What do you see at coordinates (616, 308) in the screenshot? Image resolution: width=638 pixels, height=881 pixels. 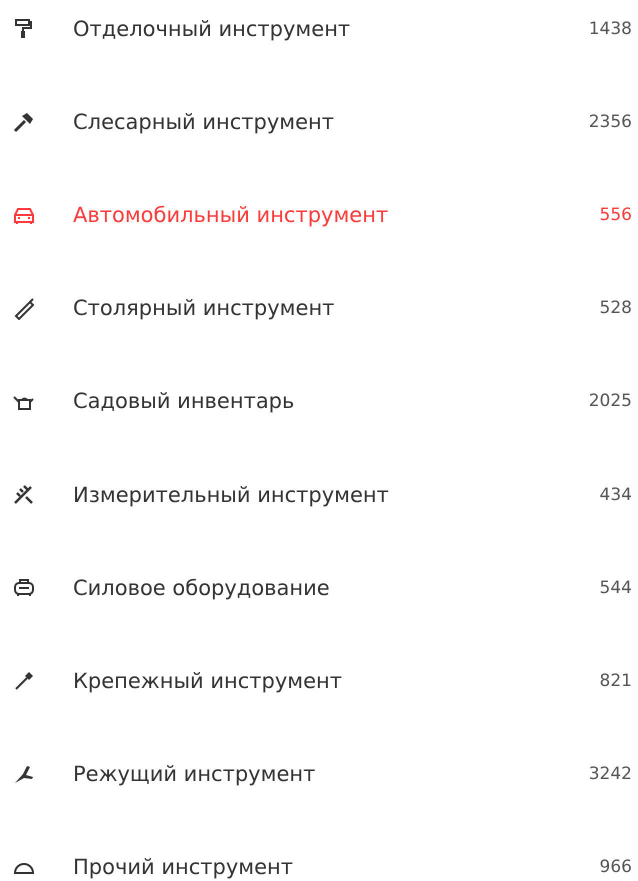 I see `item-count: 528` at bounding box center [616, 308].